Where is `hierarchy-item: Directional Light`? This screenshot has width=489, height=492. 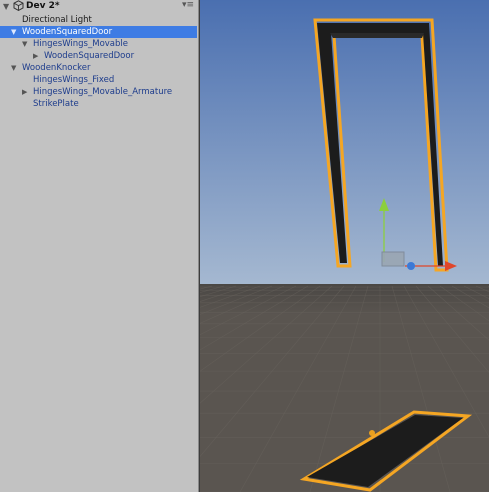 hierarchy-item: Directional Light is located at coordinates (98, 20).